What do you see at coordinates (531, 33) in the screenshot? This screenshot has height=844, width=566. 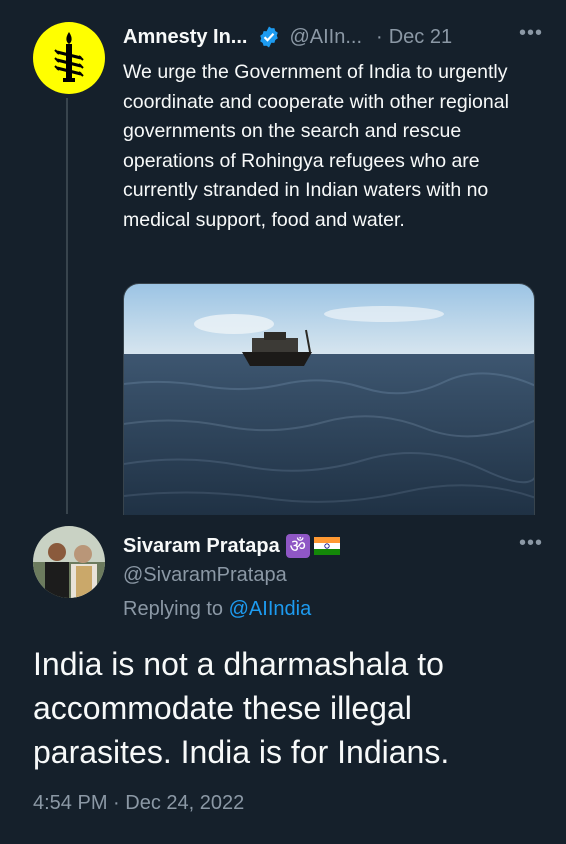 I see `more-options-button: •••` at bounding box center [531, 33].